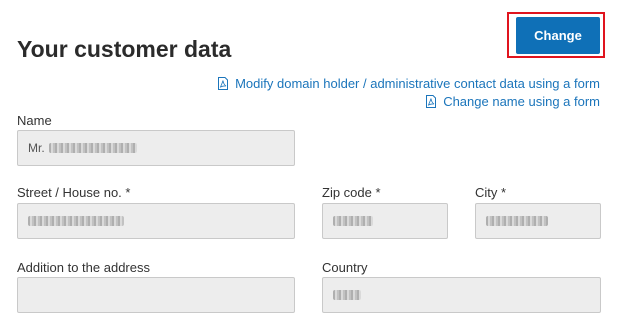 This screenshot has height=321, width=620. What do you see at coordinates (124, 49) in the screenshot?
I see `page-title: Your customer data` at bounding box center [124, 49].